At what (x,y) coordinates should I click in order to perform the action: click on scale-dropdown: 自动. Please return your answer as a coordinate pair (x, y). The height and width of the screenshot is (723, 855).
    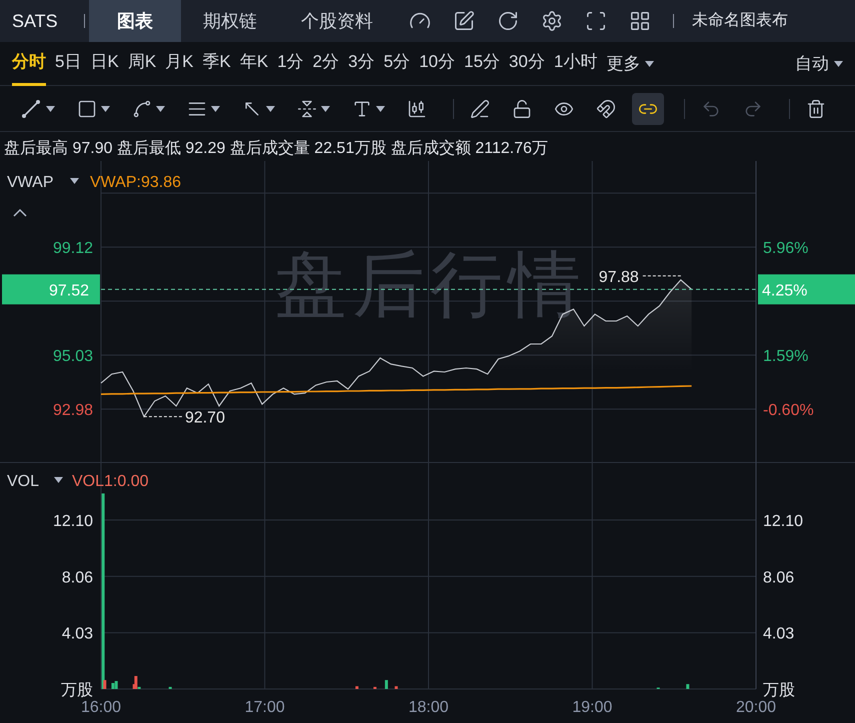
    Looking at the image, I should click on (819, 63).